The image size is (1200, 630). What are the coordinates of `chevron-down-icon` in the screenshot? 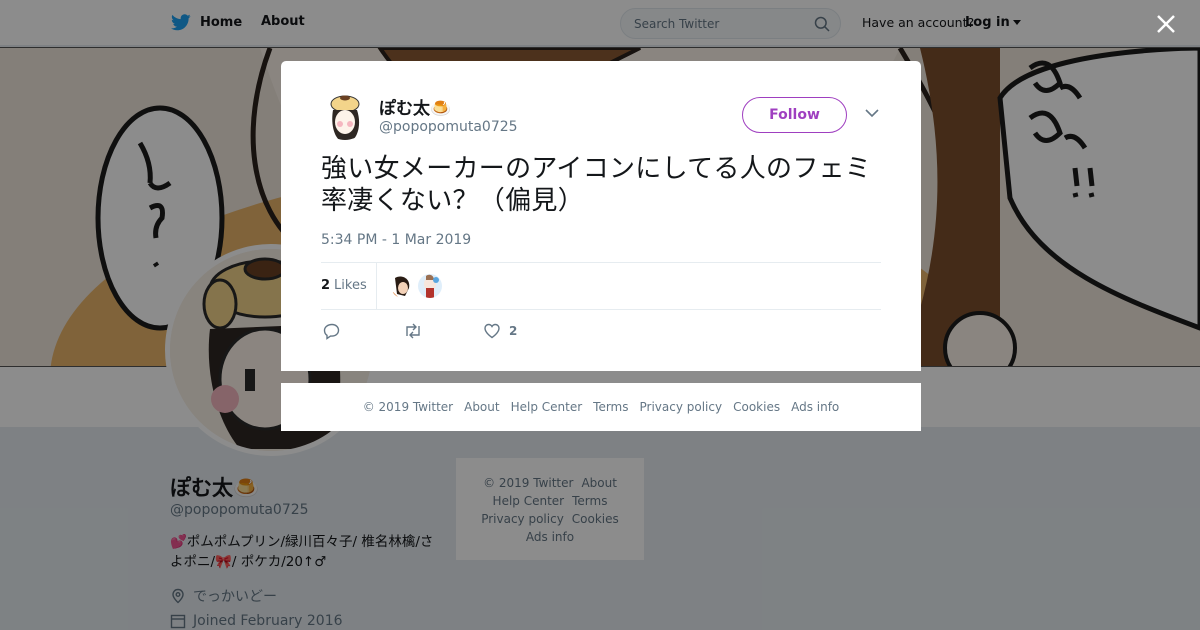 It's located at (872, 113).